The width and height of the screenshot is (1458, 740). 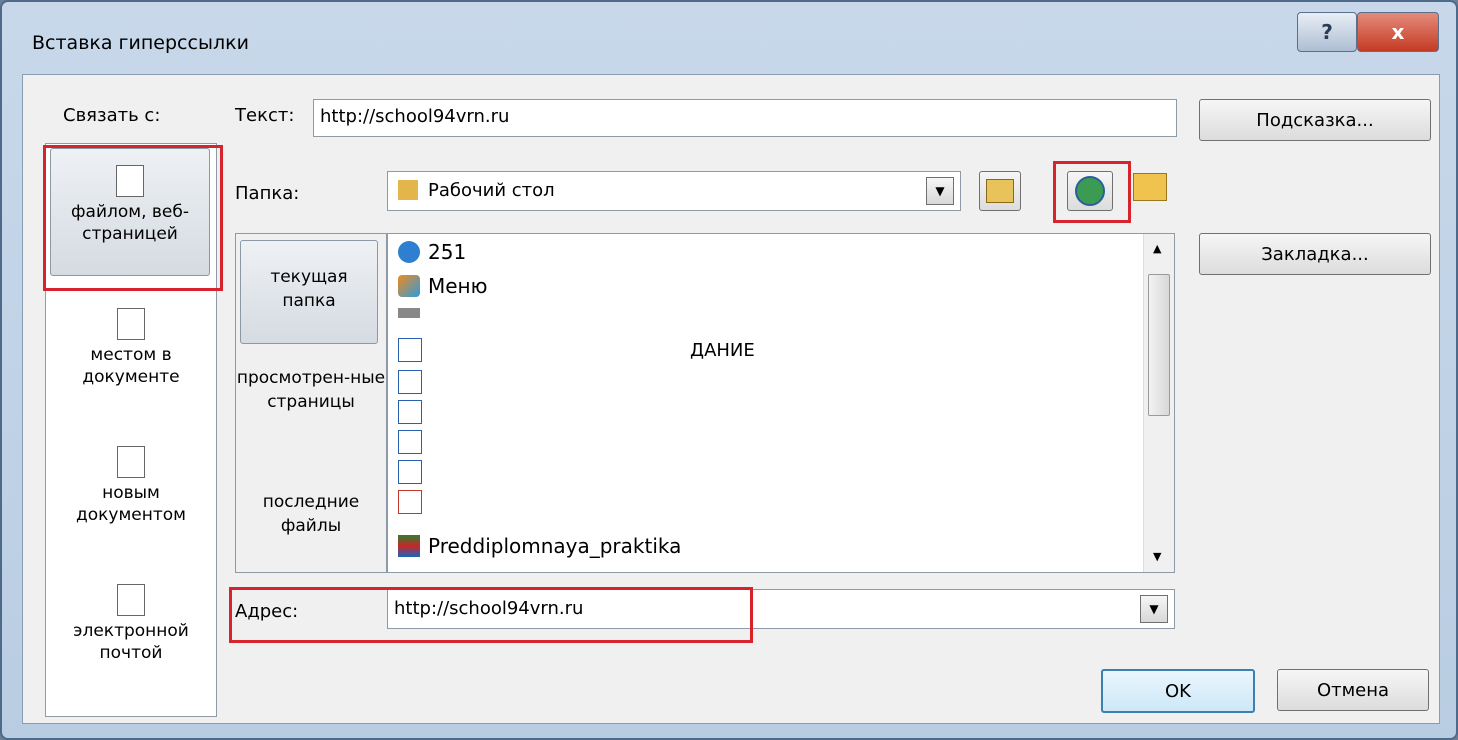 I want to click on folder-value: Рабочий стол, so click(x=491, y=190).